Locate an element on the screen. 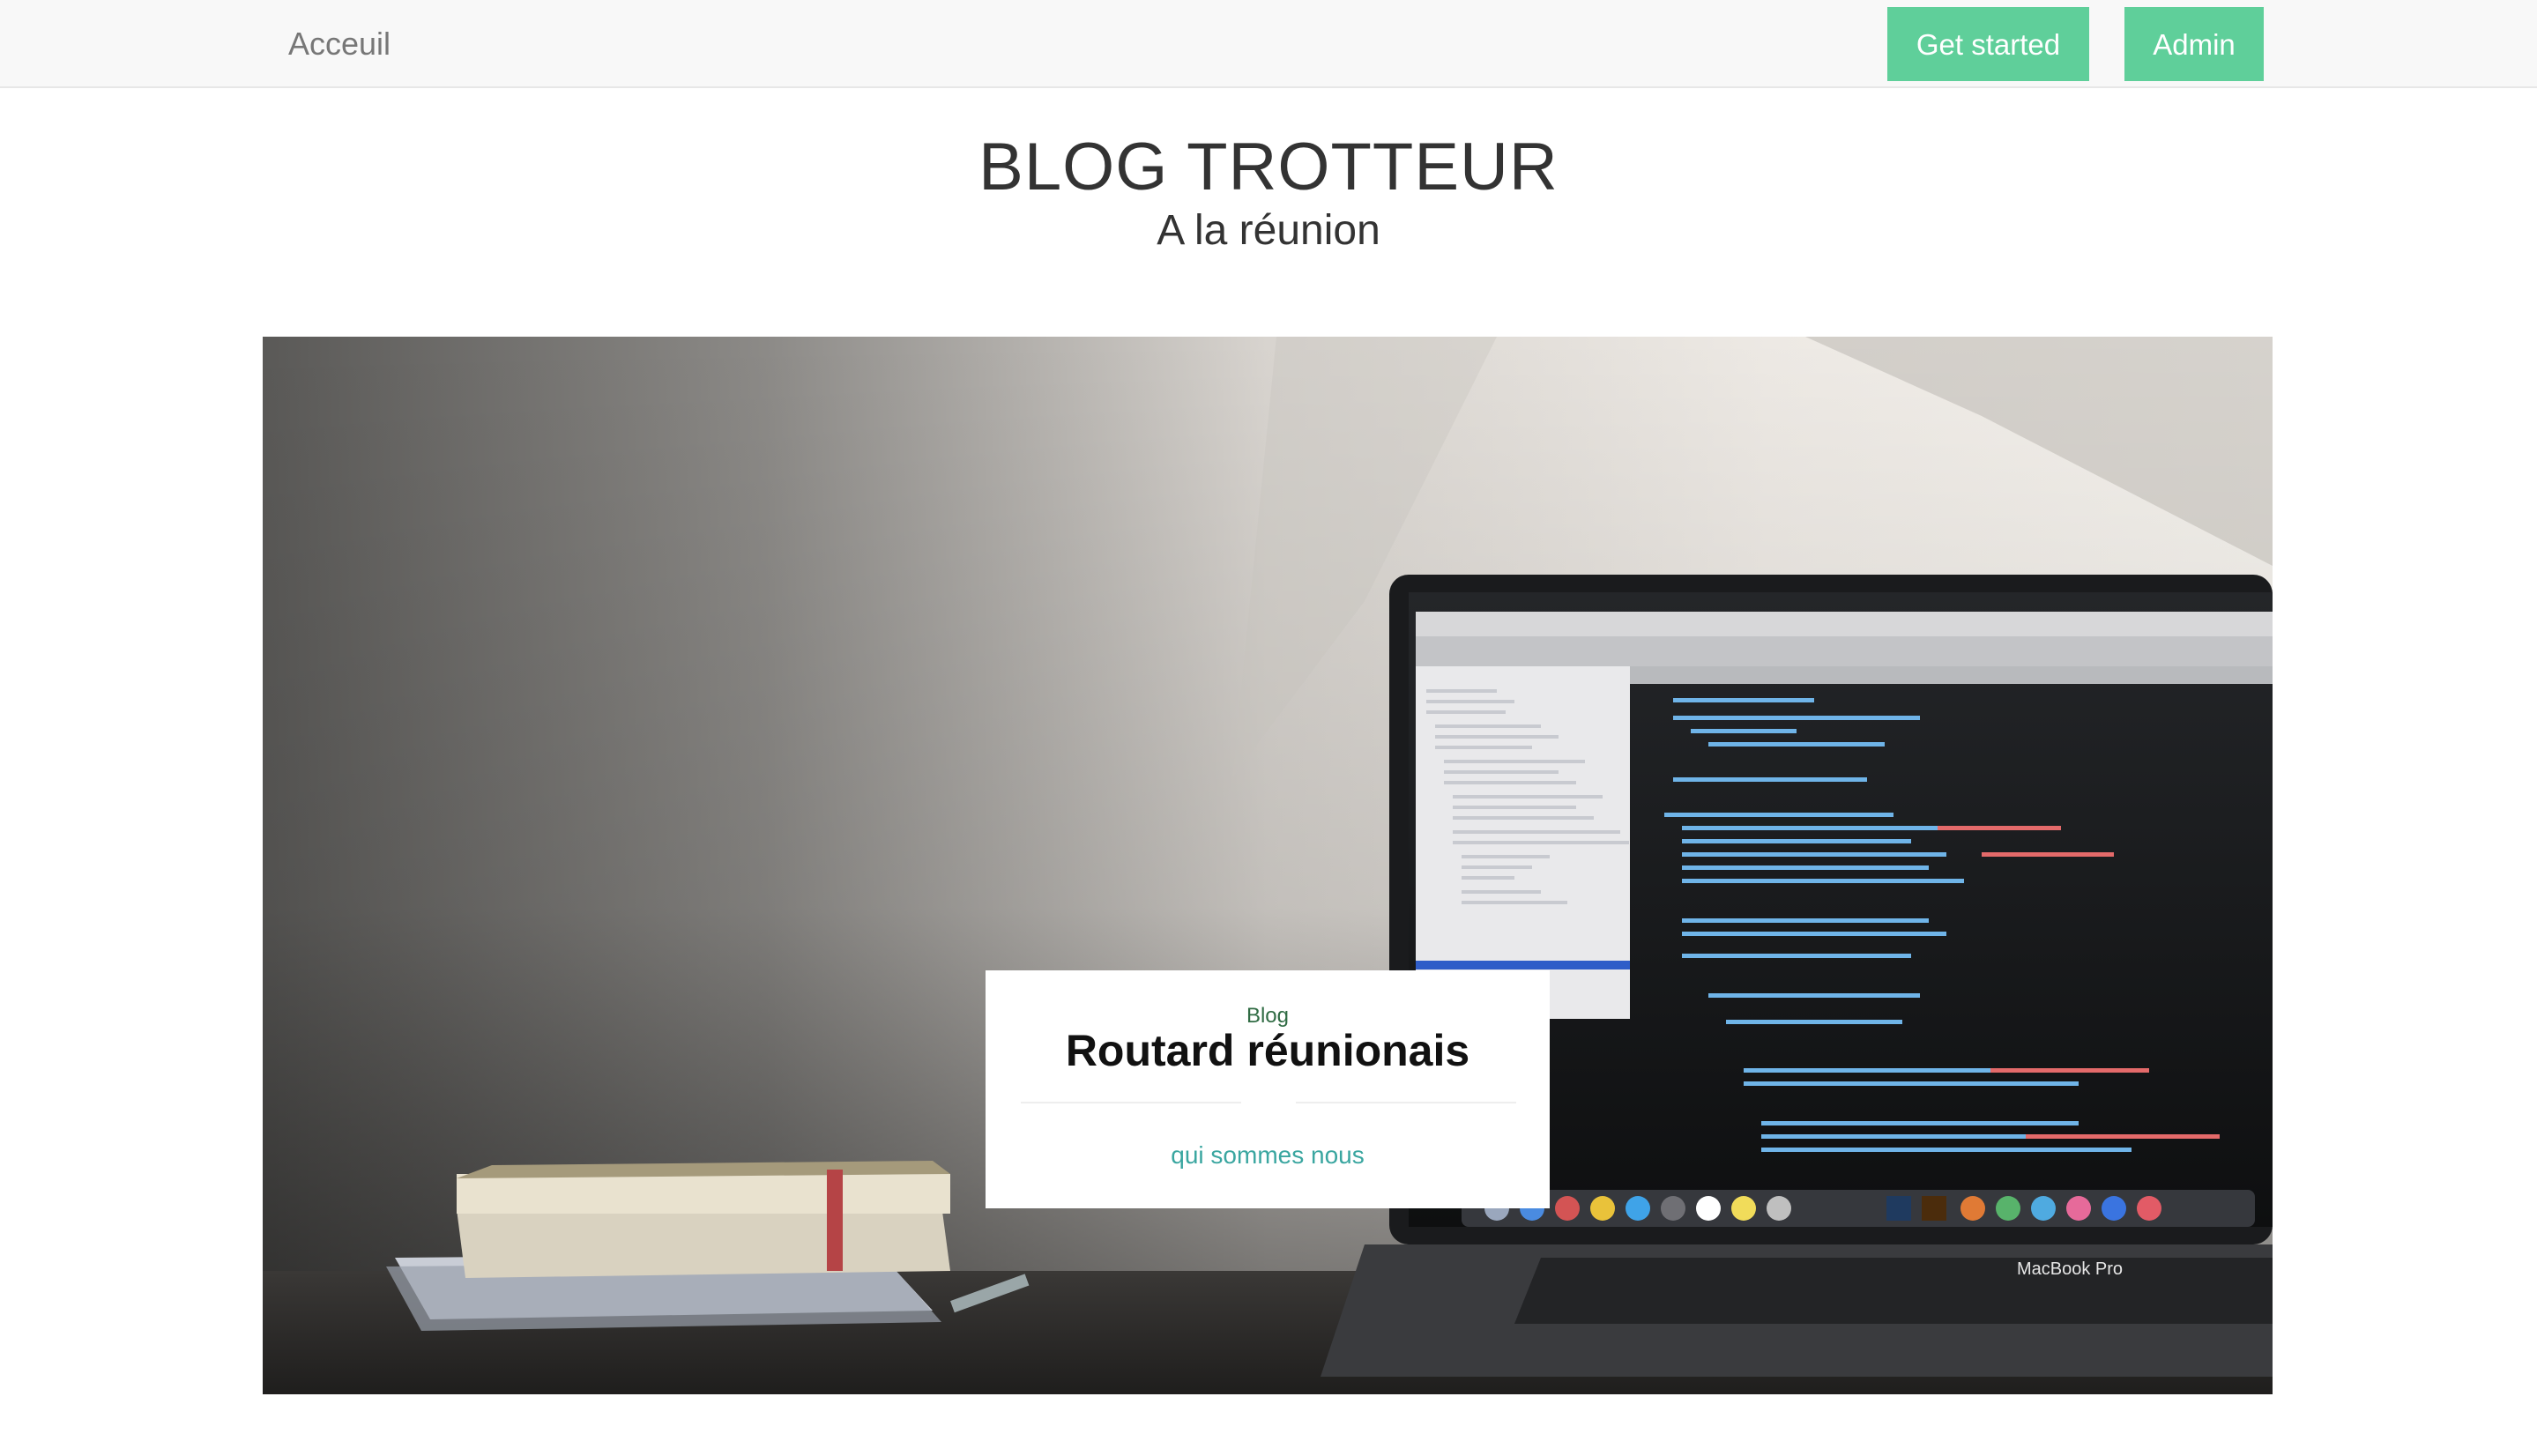 The height and width of the screenshot is (1456, 2537). laptop-brand-label: MacBook Pro is located at coordinates (2070, 1269).